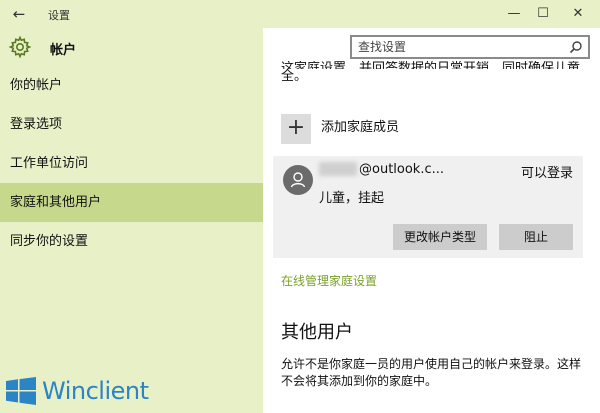 This screenshot has height=413, width=600. What do you see at coordinates (300, 14) in the screenshot?
I see `title-bar: ← 设置 — ☐ ✕` at bounding box center [300, 14].